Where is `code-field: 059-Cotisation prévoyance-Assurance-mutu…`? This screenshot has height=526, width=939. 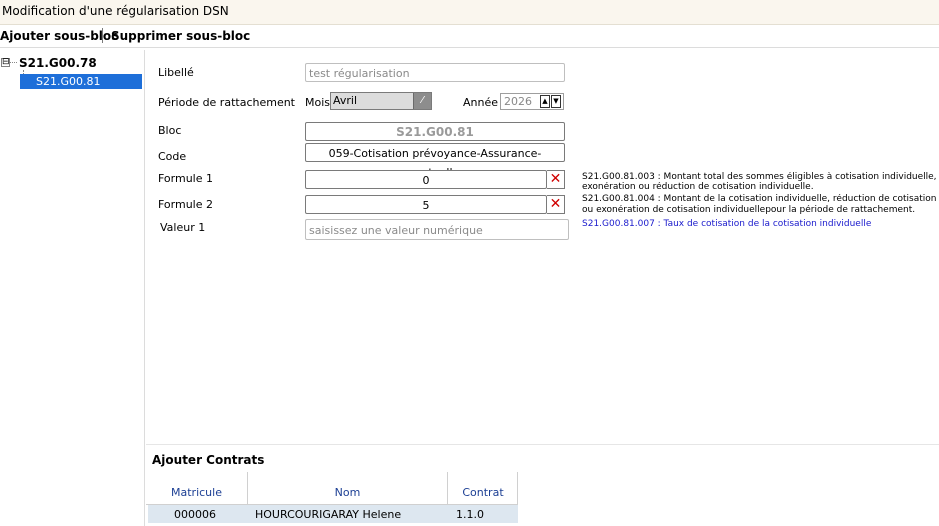
code-field: 059-Cotisation prévoyance-Assurance-mutu… is located at coordinates (435, 161).